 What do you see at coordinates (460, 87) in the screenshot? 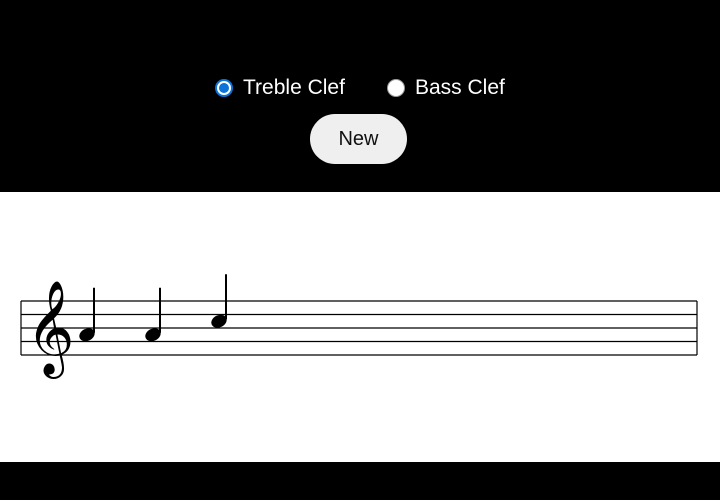
I see `bass-clef-label: Bass Clef` at bounding box center [460, 87].